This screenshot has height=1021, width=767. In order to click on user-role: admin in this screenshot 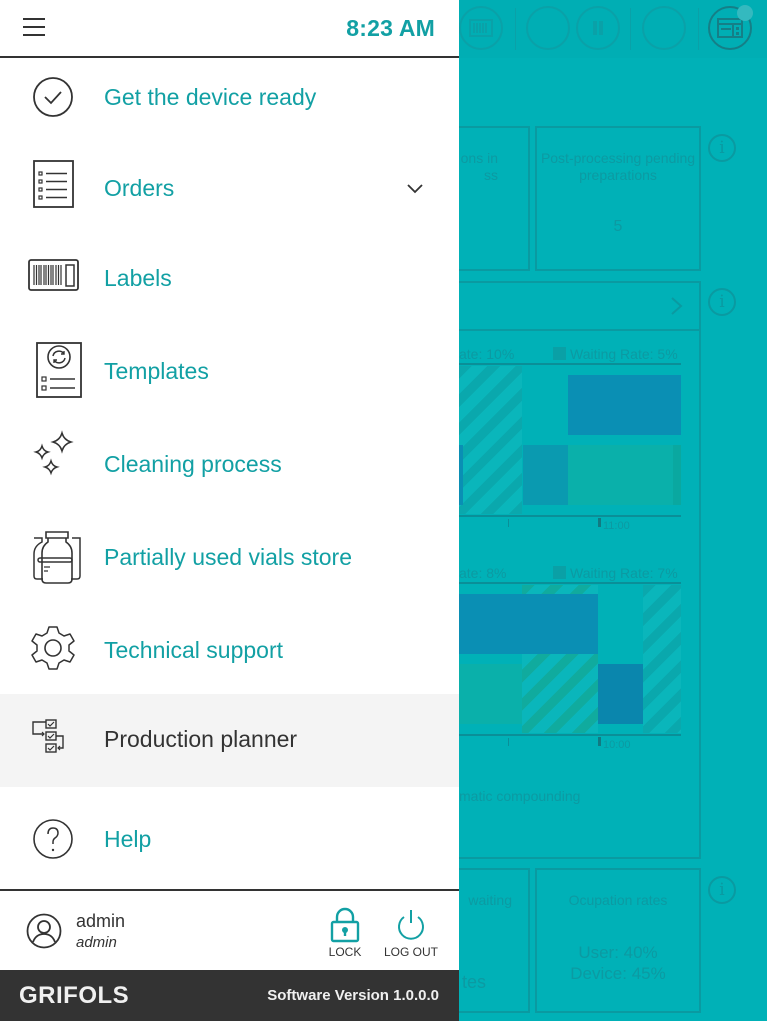, I will do `click(96, 942)`.